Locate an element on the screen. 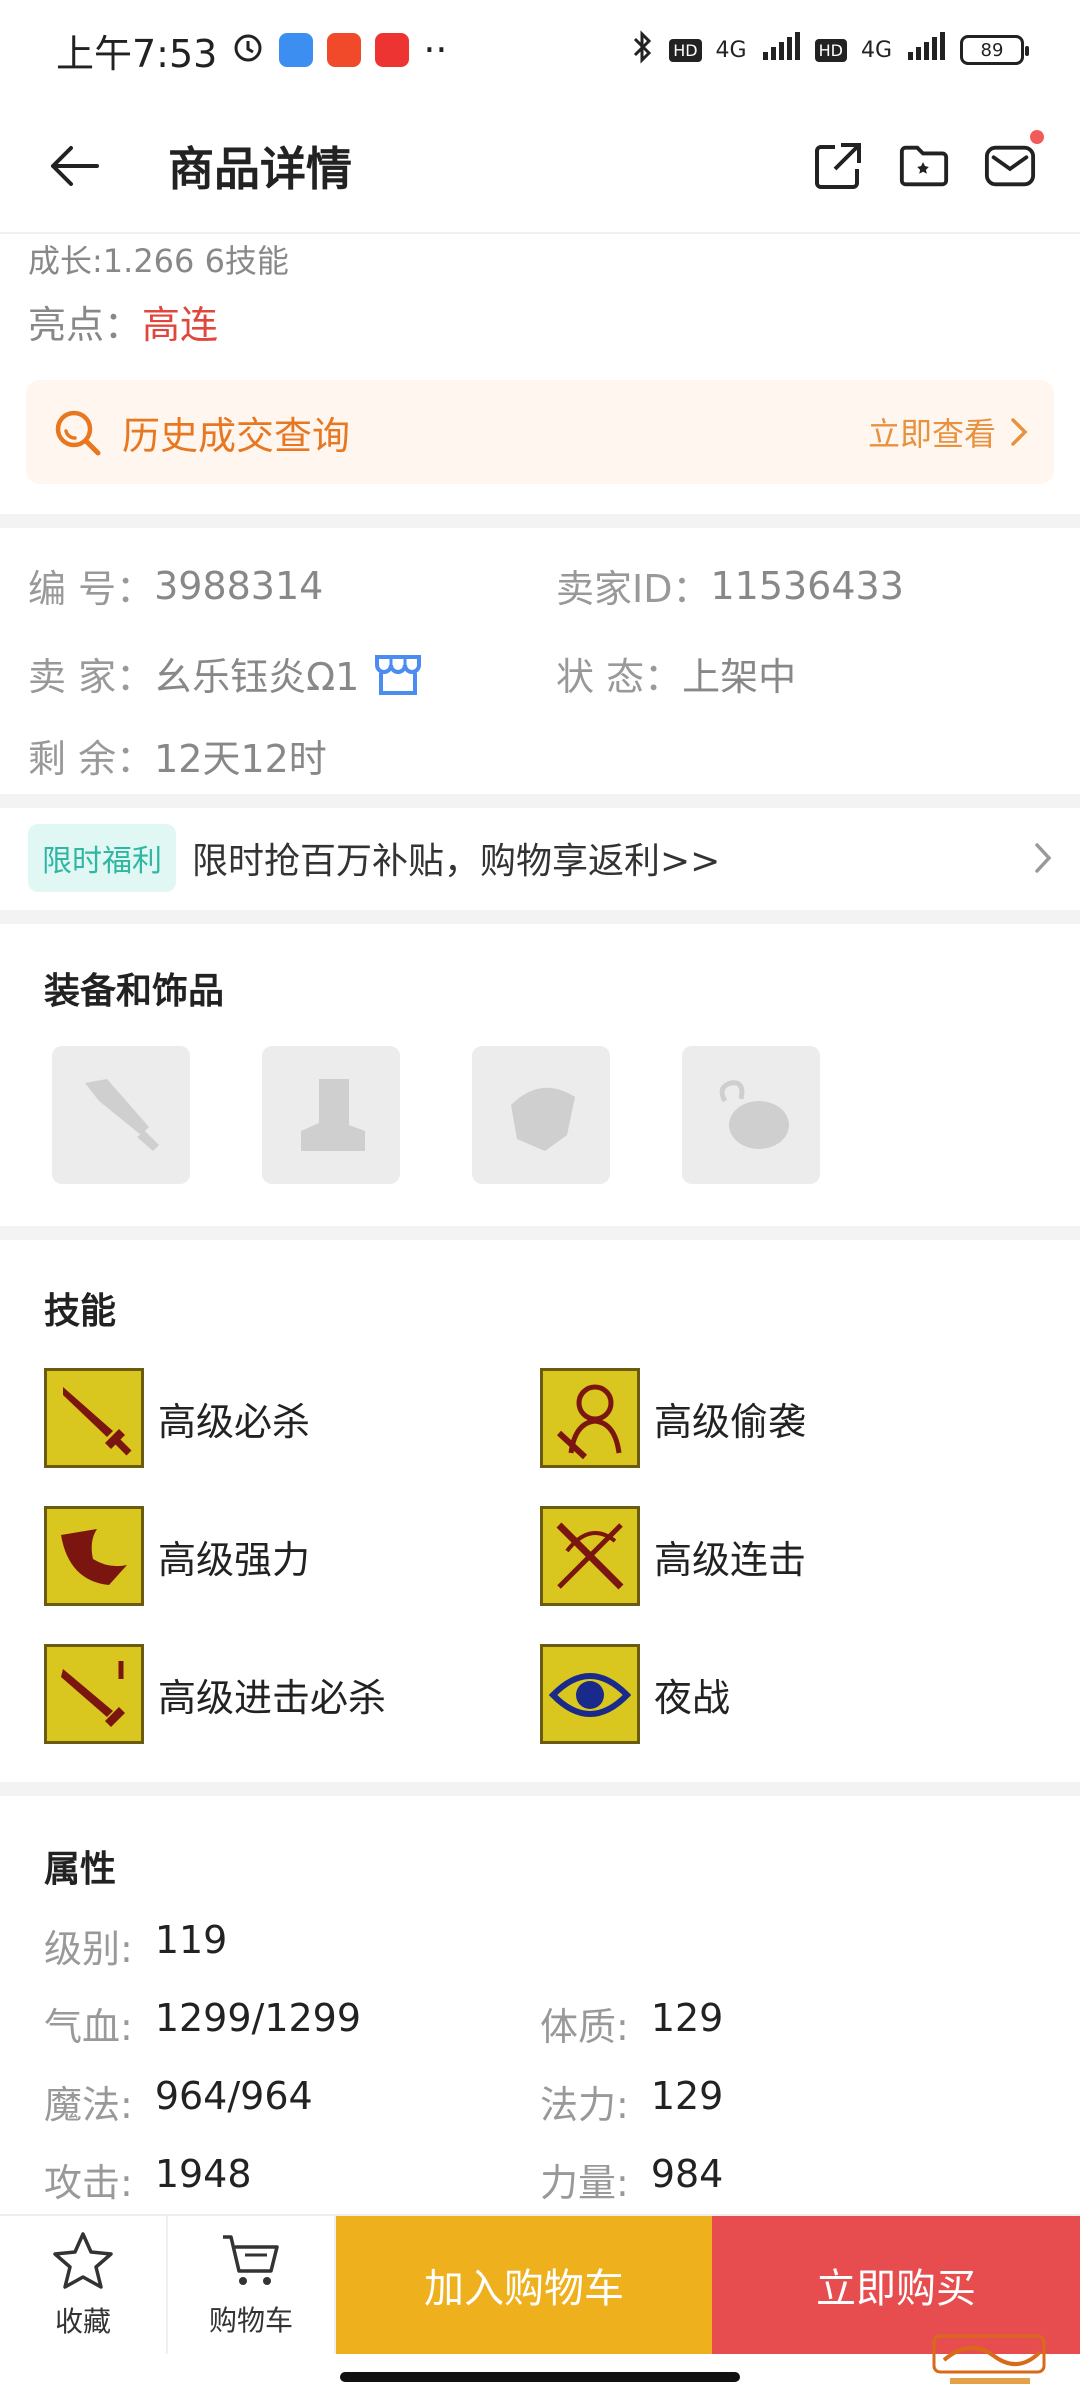  collect-folder-button is located at coordinates (924, 166).